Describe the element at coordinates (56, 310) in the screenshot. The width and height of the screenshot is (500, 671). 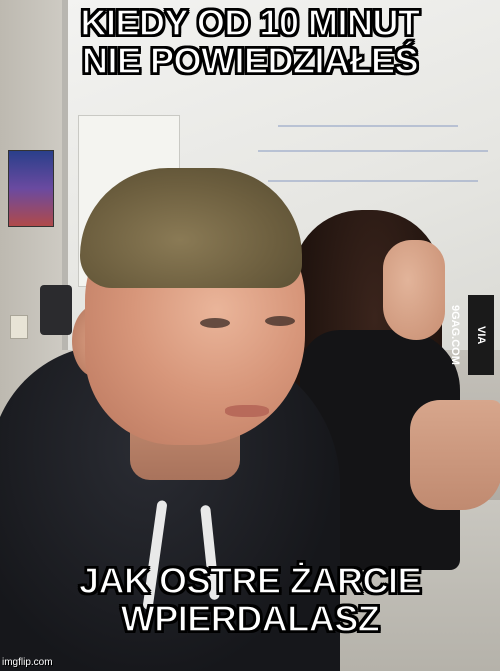
I see `wall-dispenser` at that location.